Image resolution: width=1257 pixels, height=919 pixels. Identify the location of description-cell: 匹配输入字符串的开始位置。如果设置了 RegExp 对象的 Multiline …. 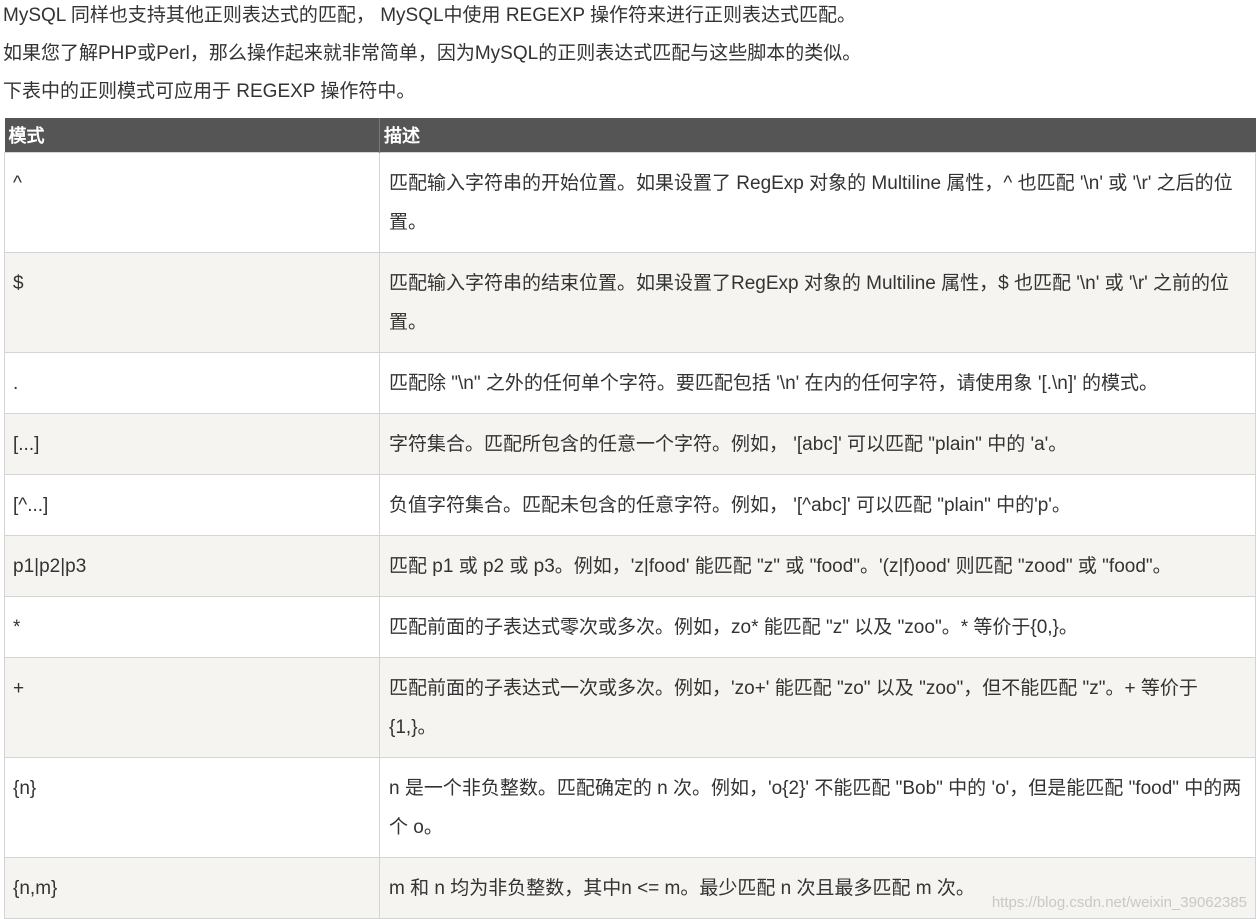
(817, 202).